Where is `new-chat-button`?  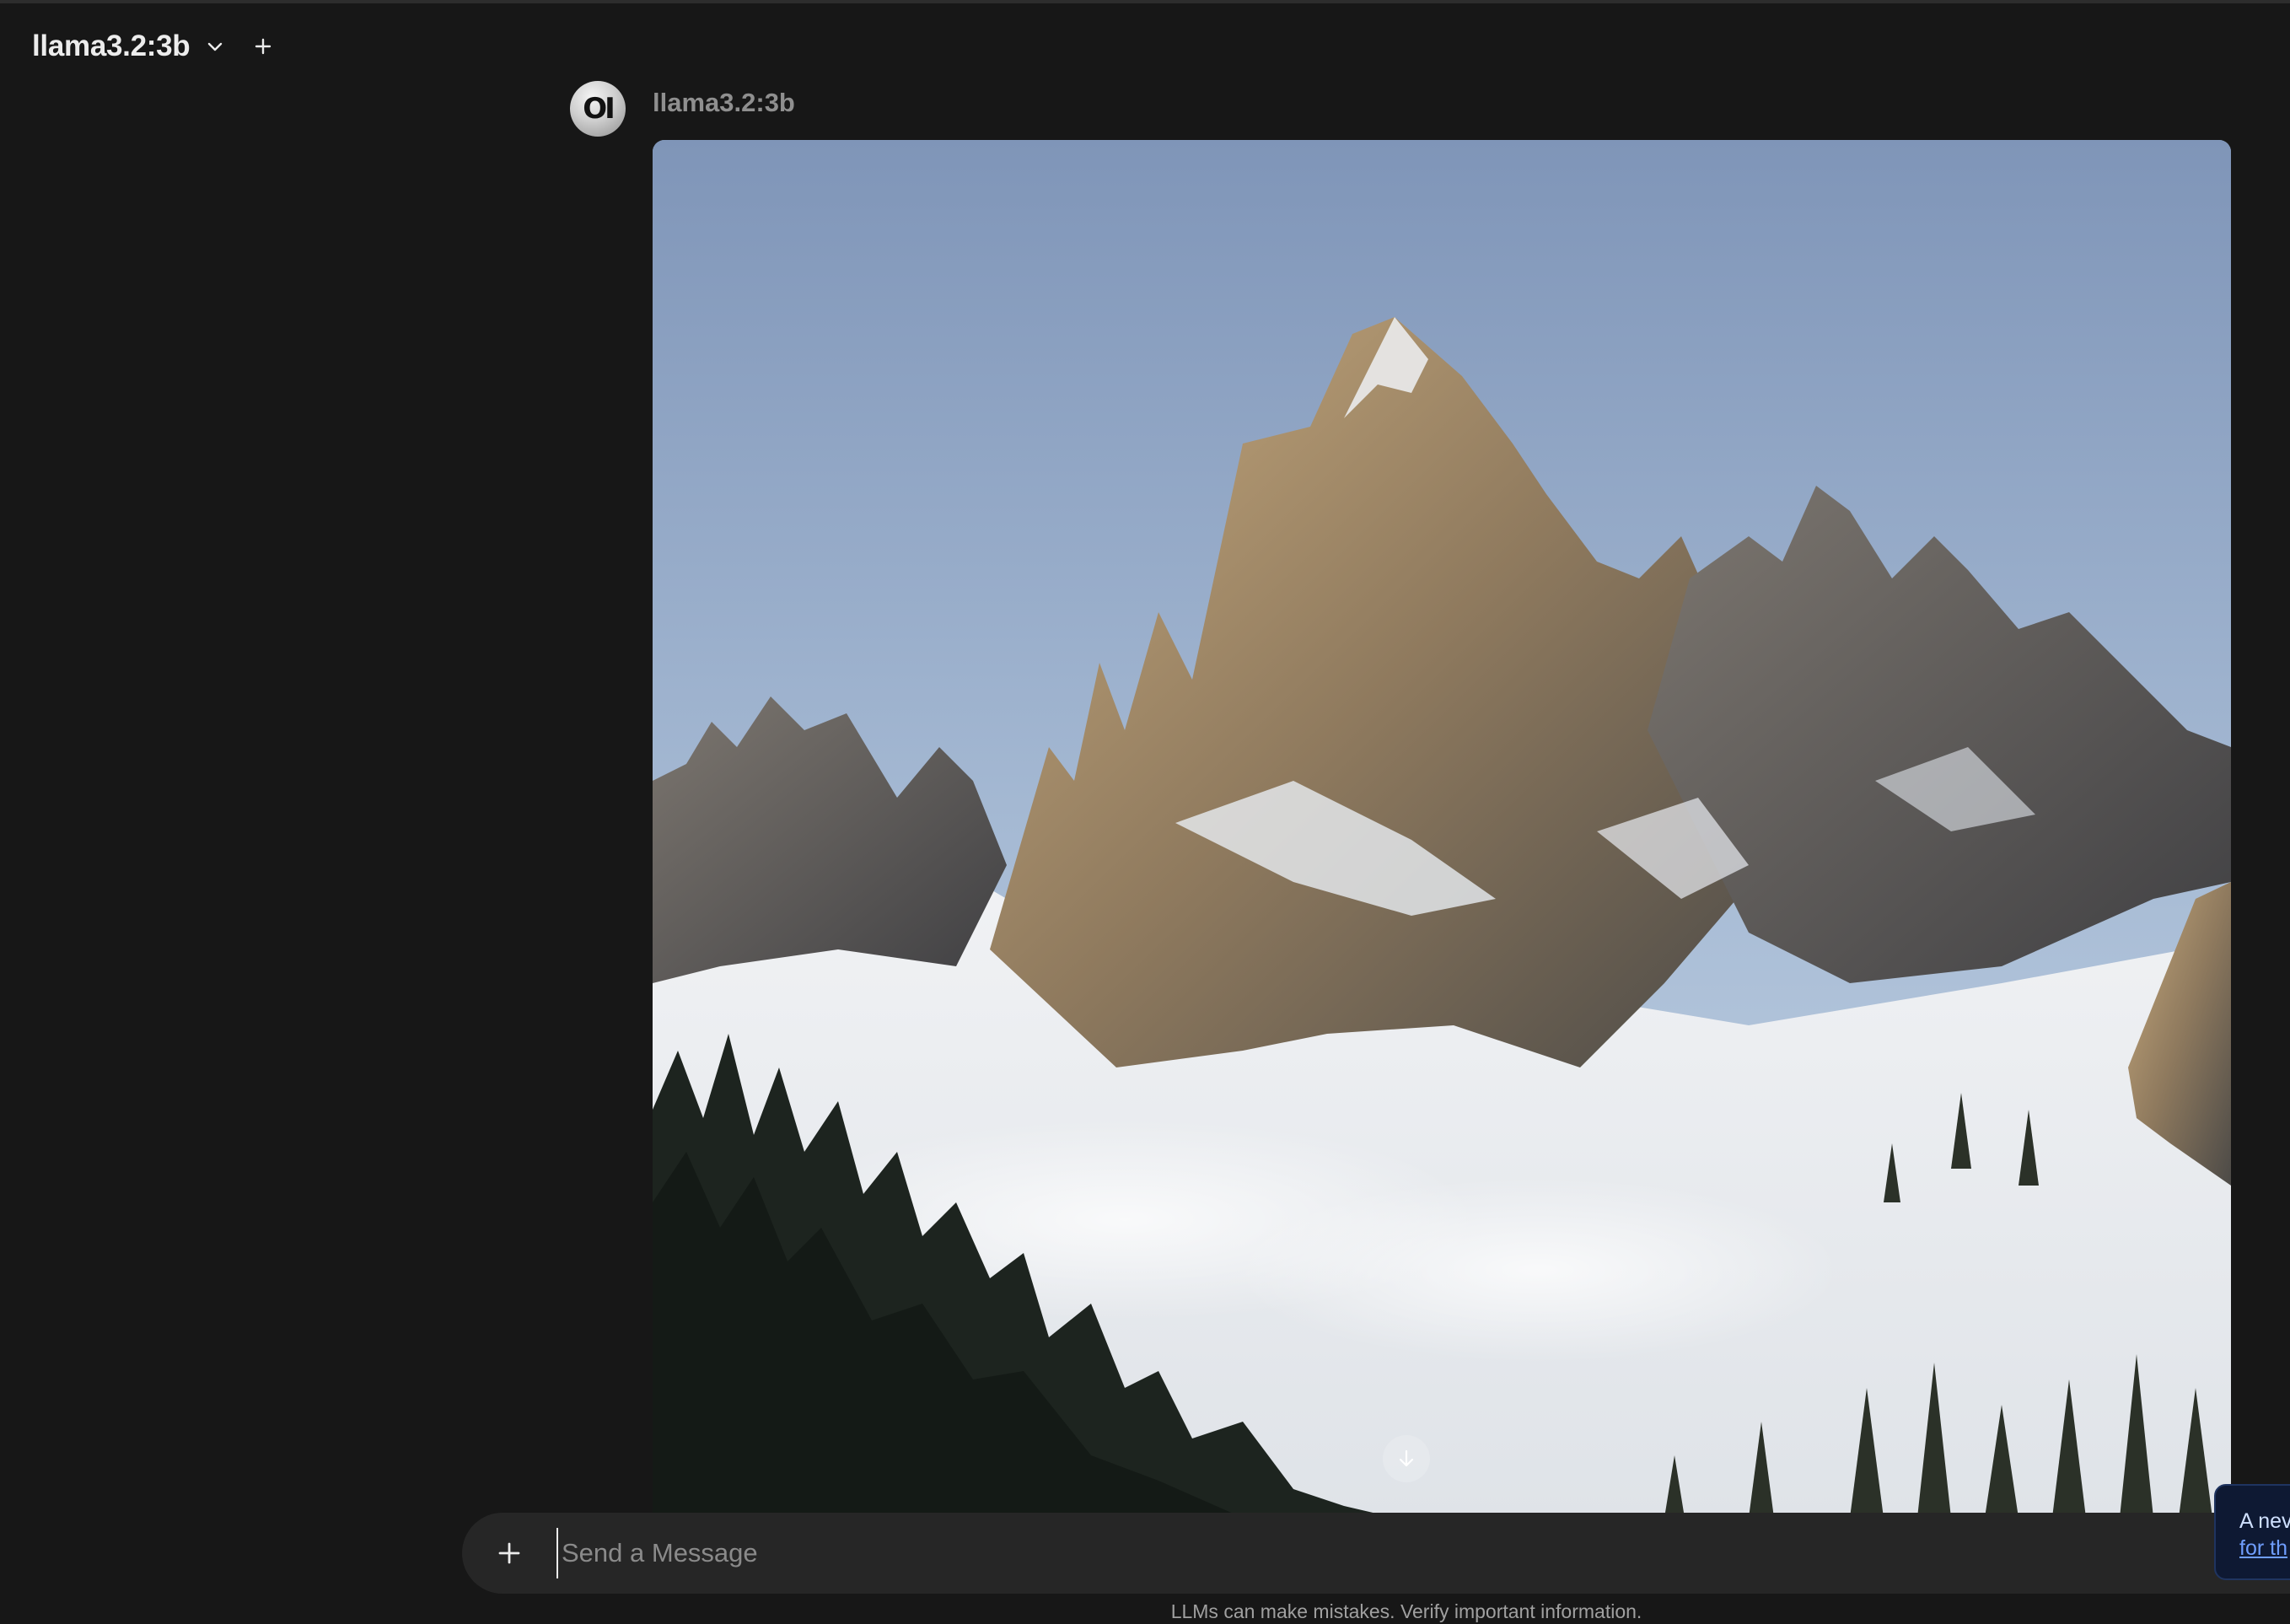 new-chat-button is located at coordinates (263, 46).